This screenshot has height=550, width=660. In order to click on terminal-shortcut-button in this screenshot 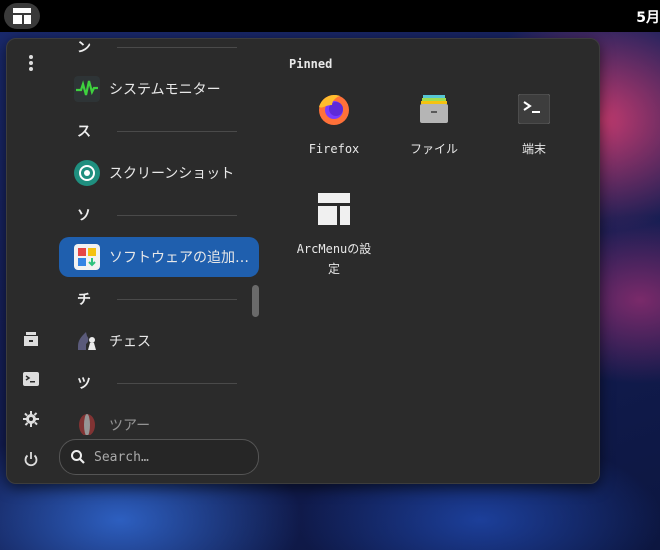, I will do `click(31, 379)`.